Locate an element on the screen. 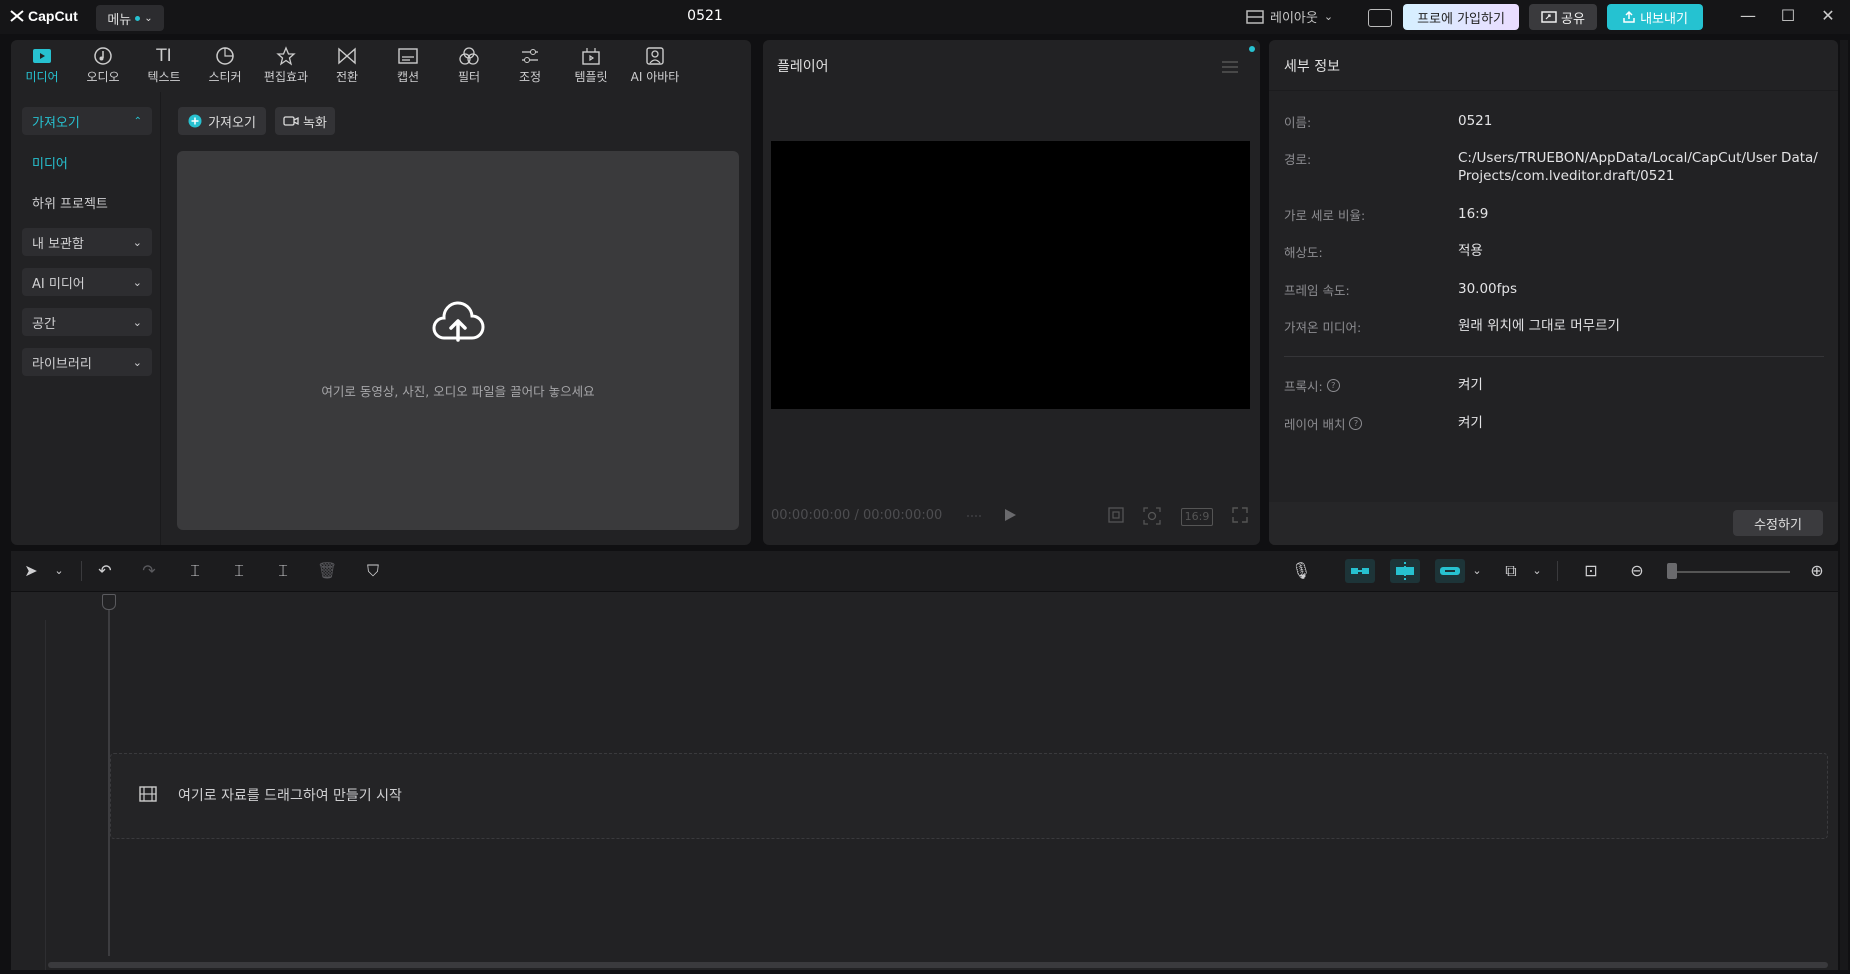  menu-button: 메뉴 ⌄ is located at coordinates (130, 18).